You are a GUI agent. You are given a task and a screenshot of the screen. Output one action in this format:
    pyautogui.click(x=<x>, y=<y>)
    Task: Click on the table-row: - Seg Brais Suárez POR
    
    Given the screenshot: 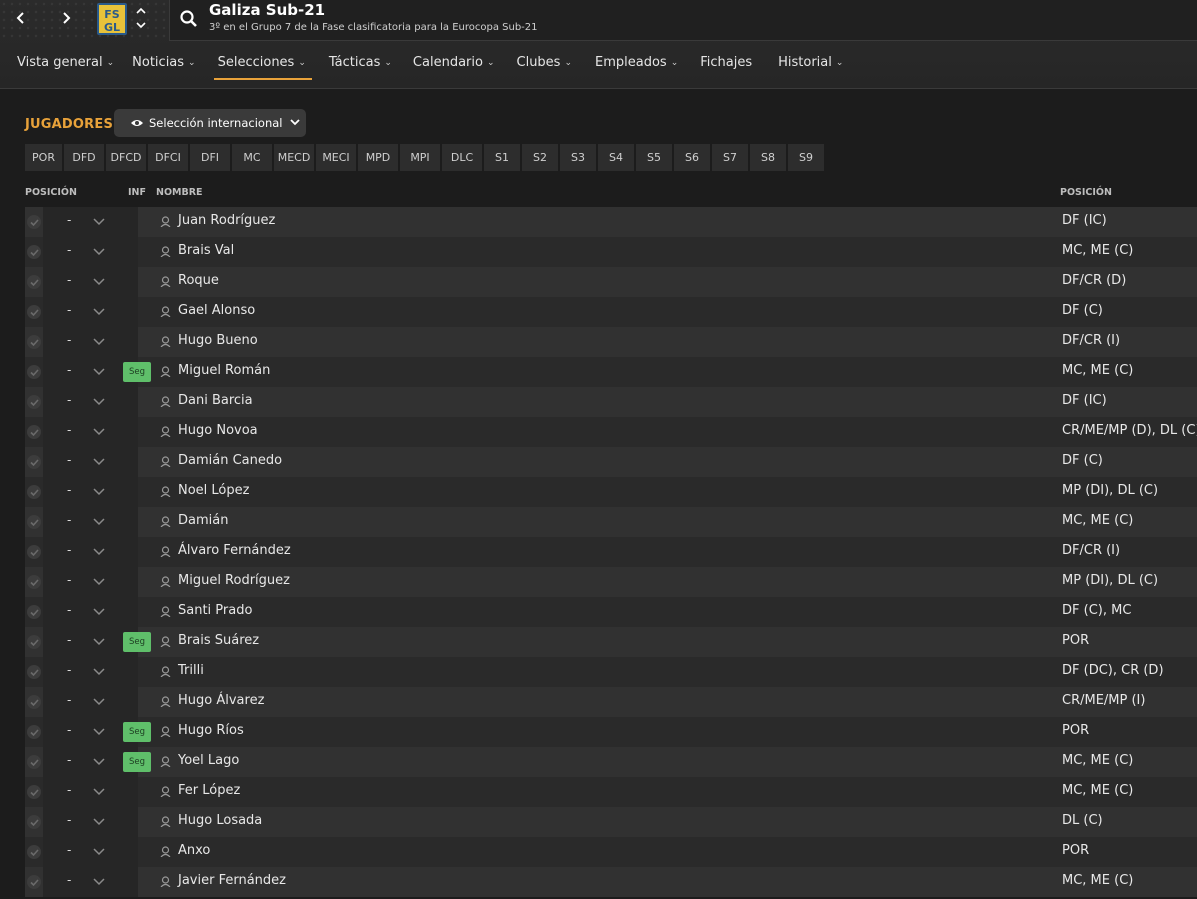 What is the action you would take?
    pyautogui.click(x=611, y=642)
    